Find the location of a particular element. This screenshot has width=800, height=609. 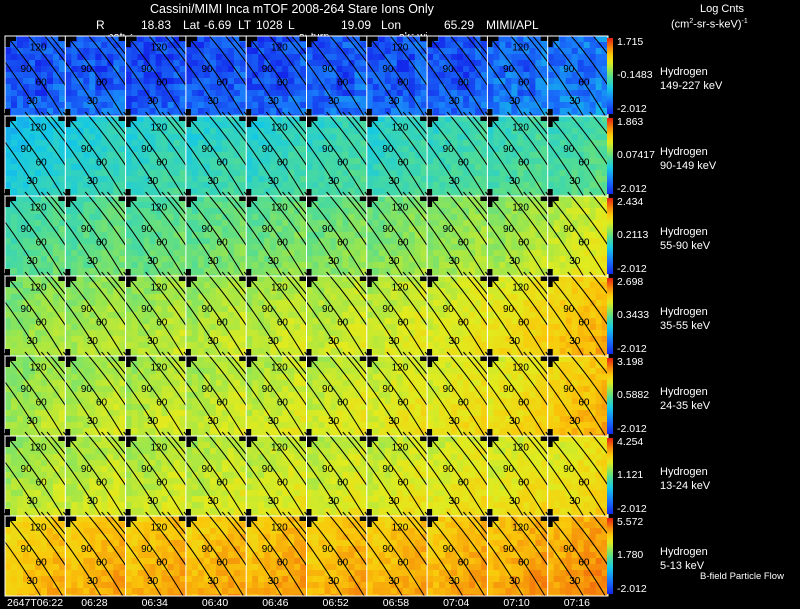

colorbar-tick-label: 1.121 is located at coordinates (630, 475).